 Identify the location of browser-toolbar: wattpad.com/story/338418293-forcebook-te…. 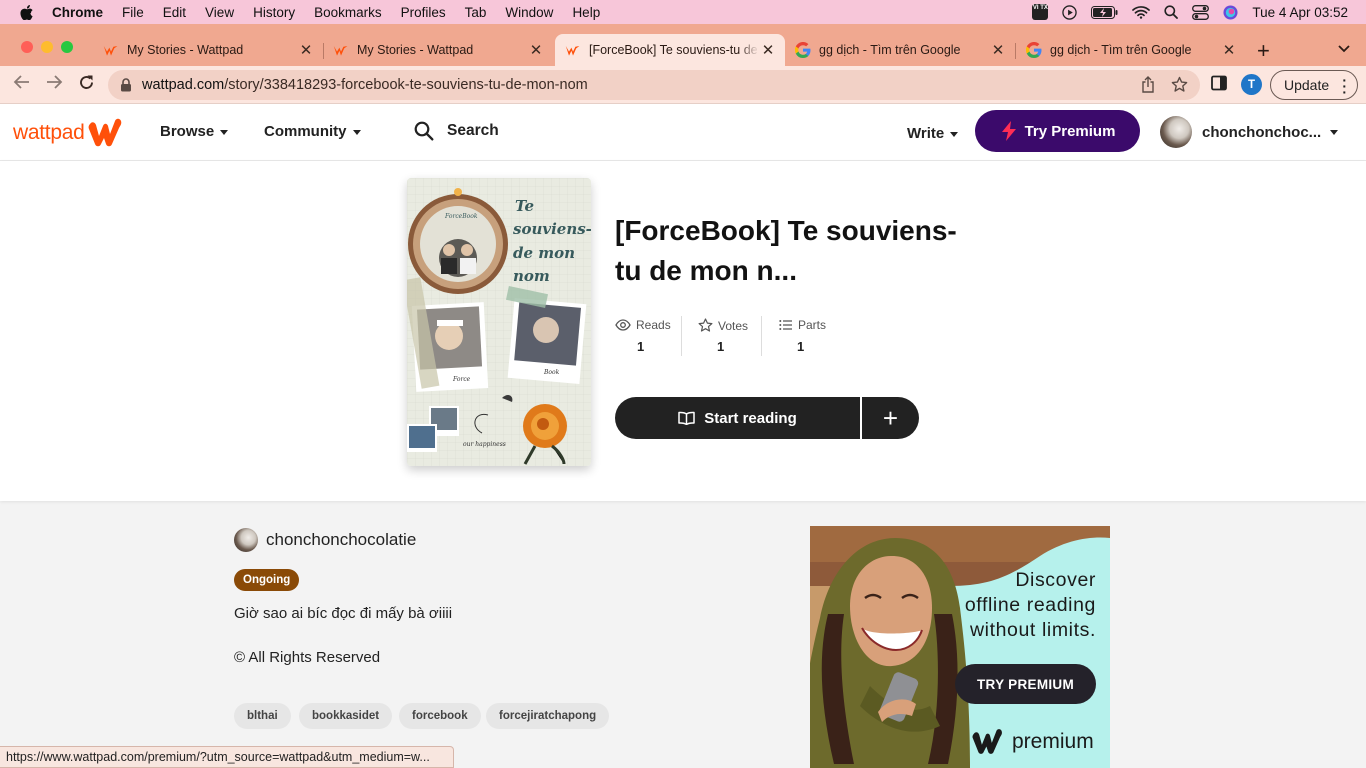
(683, 85).